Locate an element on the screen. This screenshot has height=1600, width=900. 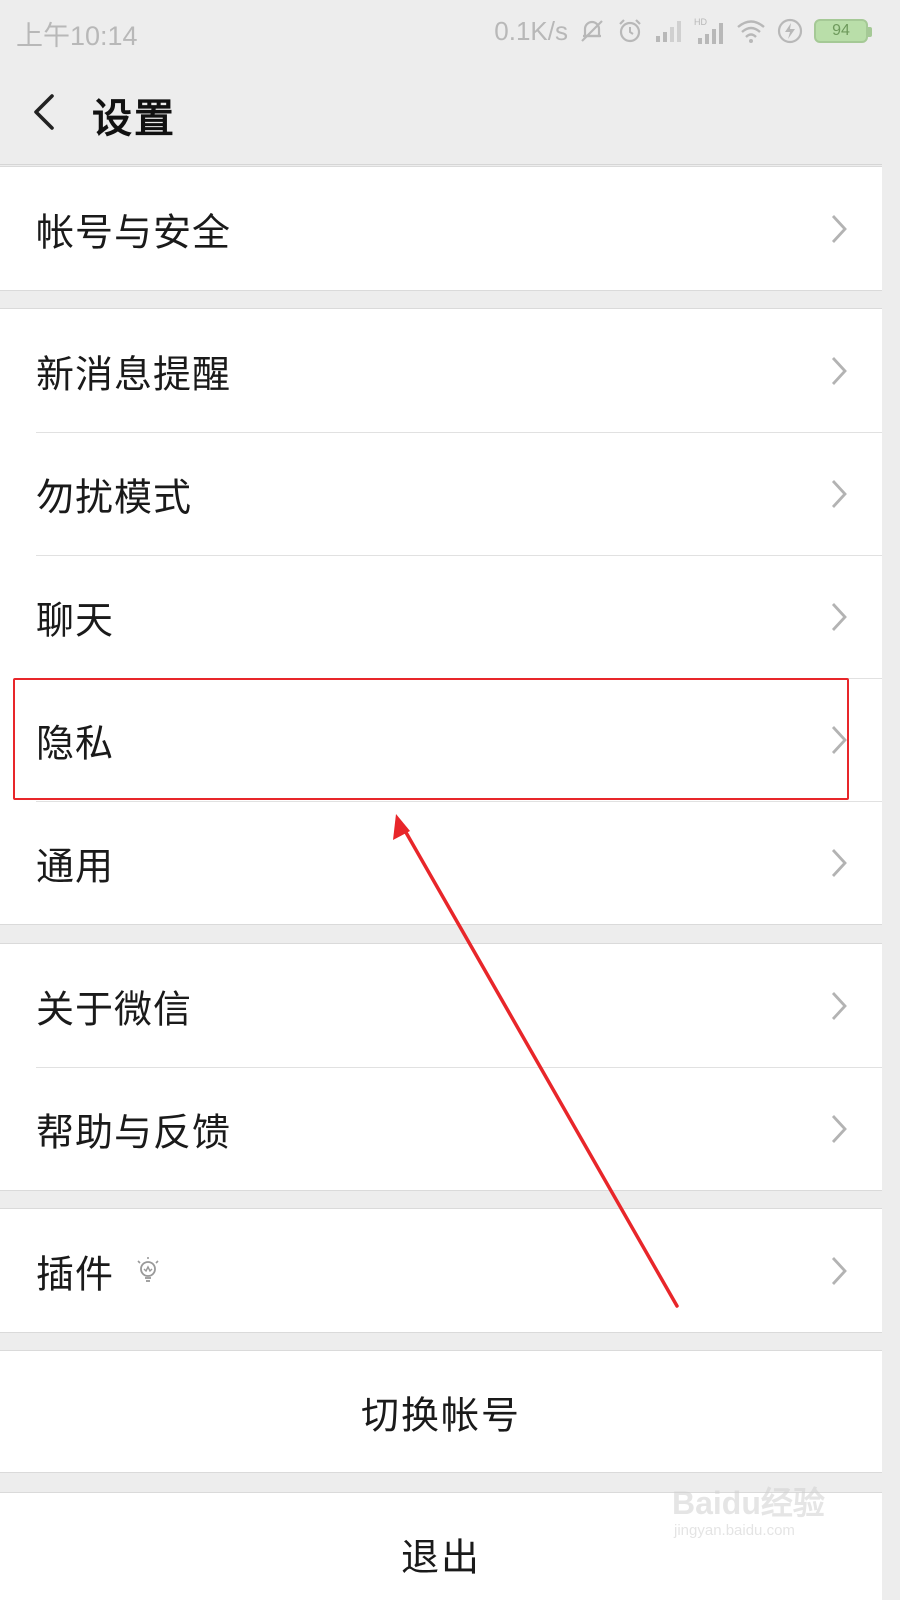
alarm-icon is located at coordinates (630, 31).